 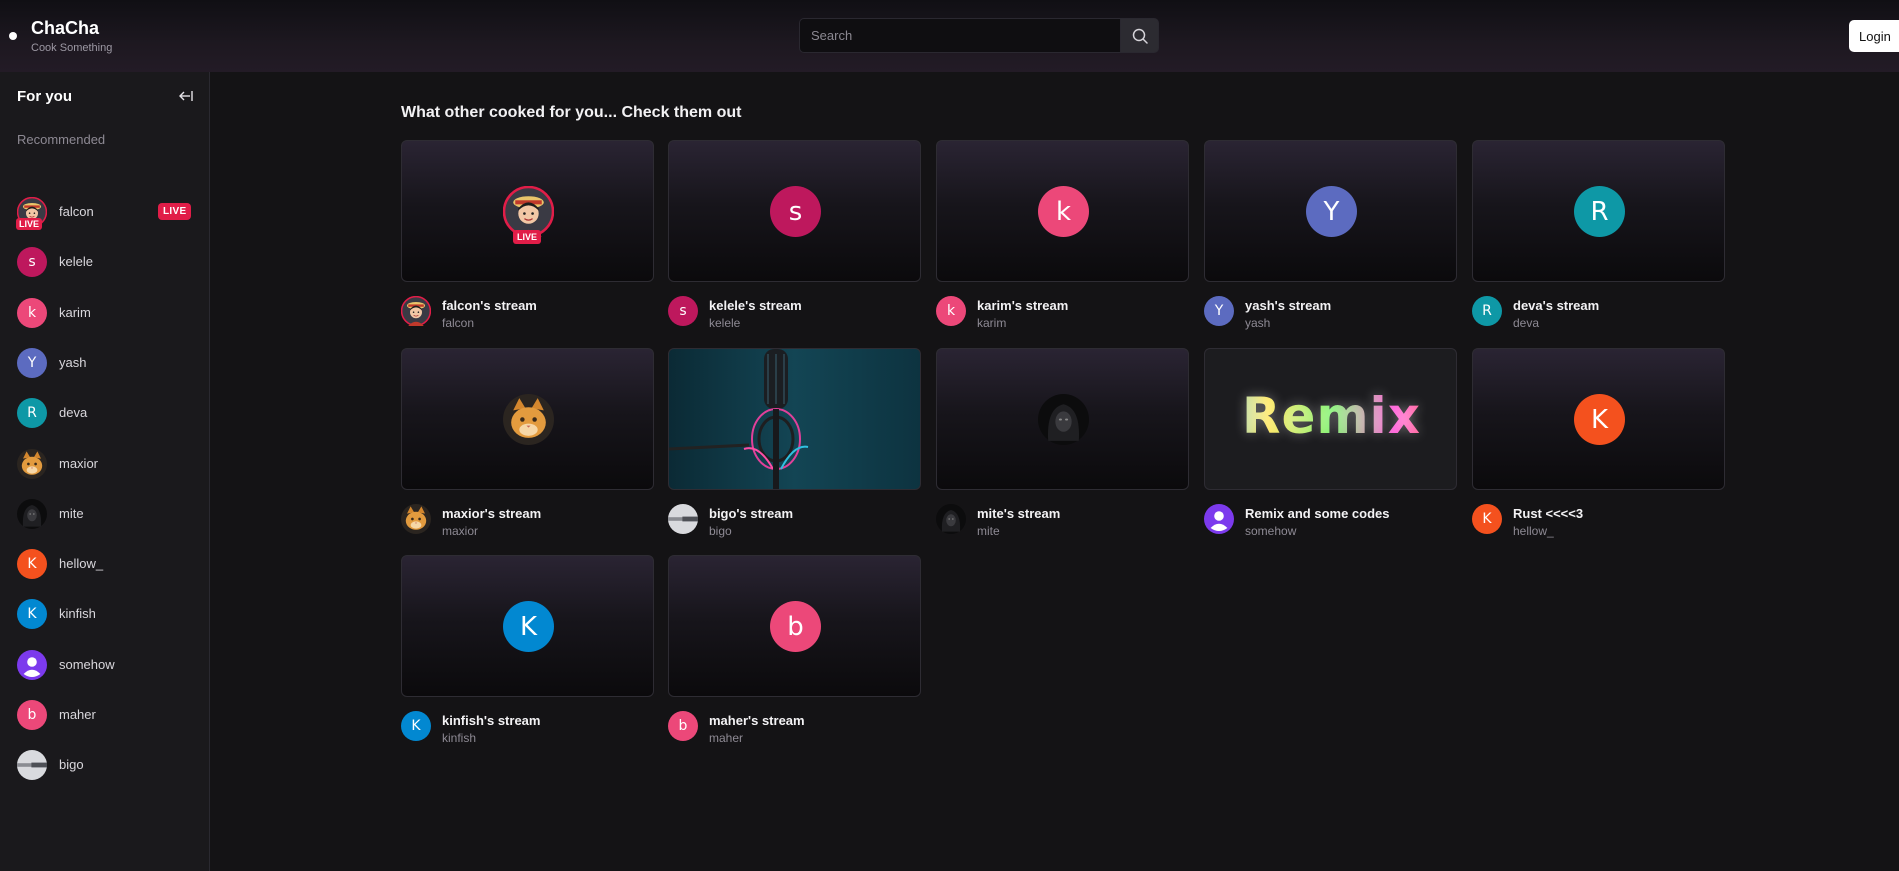 I want to click on avatar-live-badge: LIVE, so click(x=29, y=224).